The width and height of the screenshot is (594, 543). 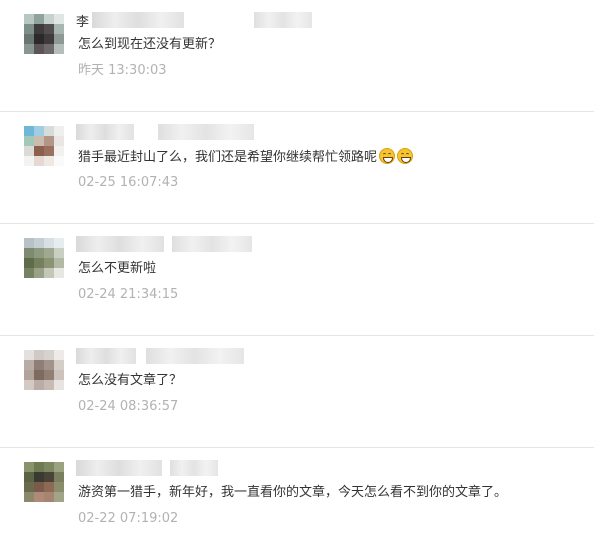 I want to click on comment-time: 02-24 08:36:57, so click(x=128, y=406).